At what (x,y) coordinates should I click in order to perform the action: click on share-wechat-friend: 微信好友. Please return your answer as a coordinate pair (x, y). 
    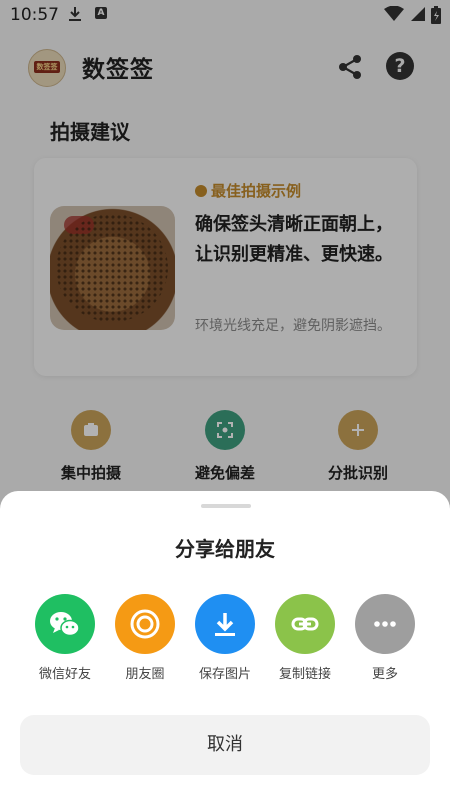
    Looking at the image, I should click on (65, 638).